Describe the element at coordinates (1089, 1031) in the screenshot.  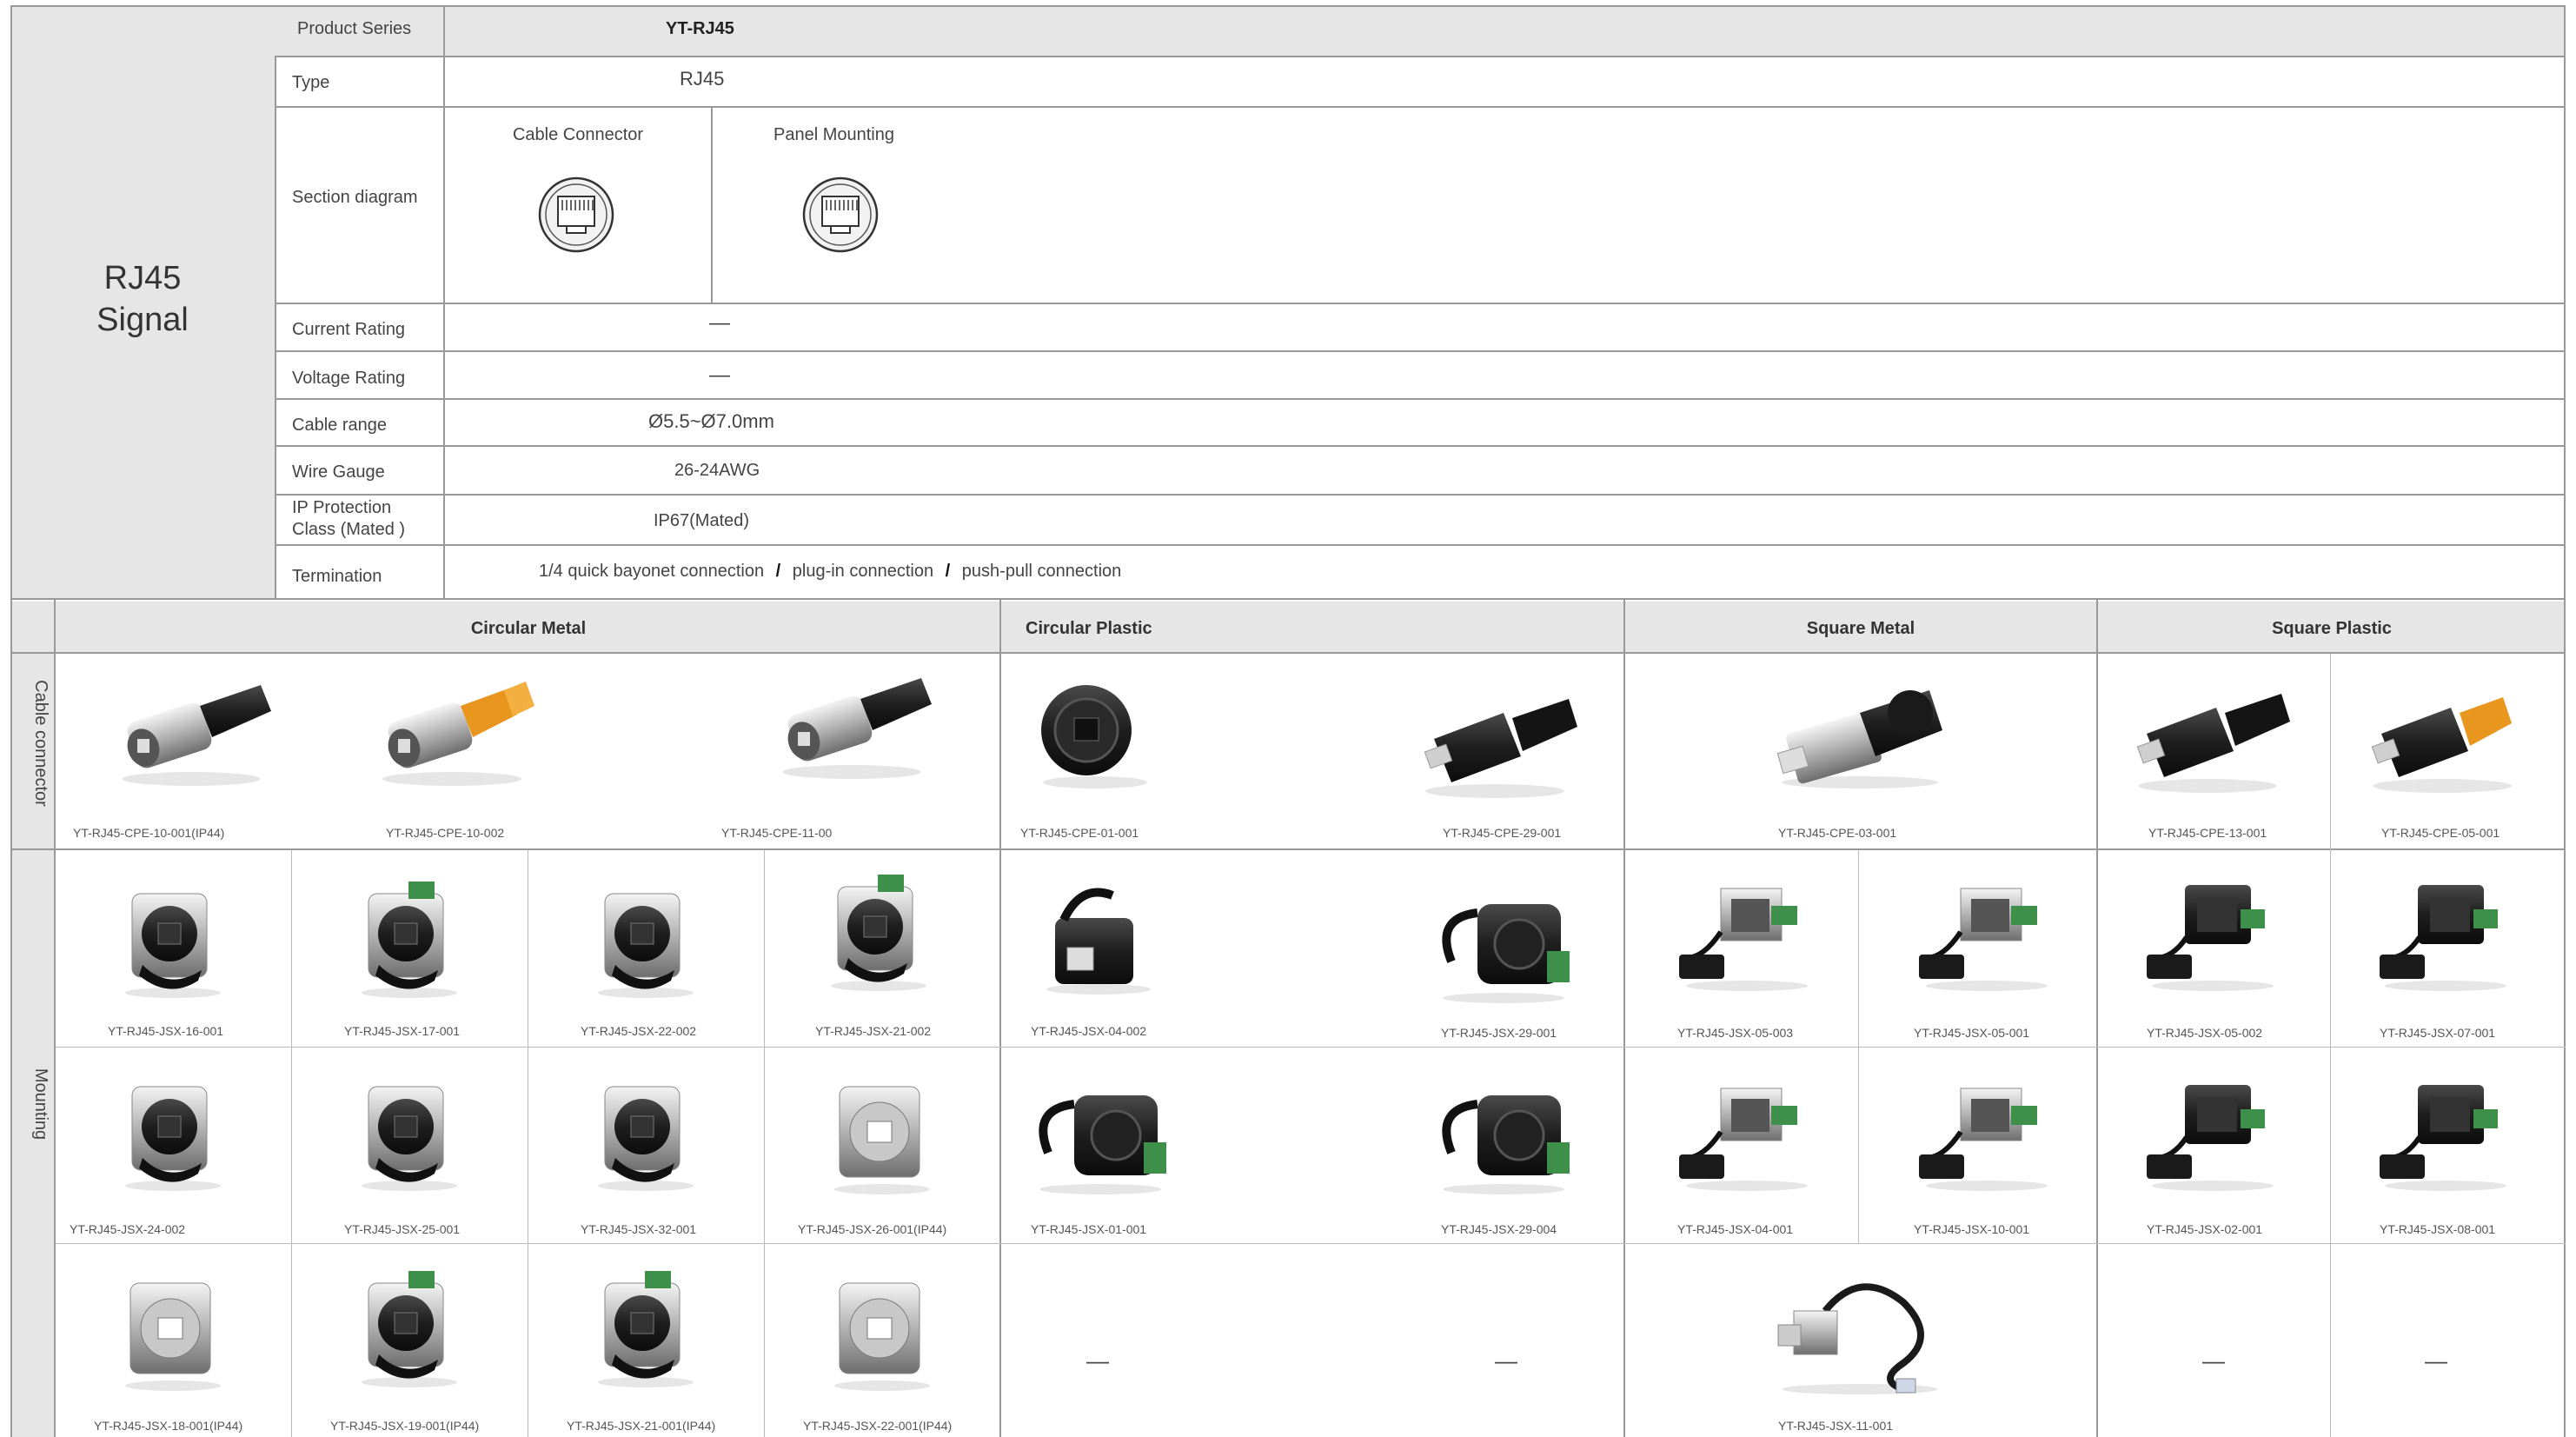
I see `product-caption: YT-RJ45-JSX-04-002` at that location.